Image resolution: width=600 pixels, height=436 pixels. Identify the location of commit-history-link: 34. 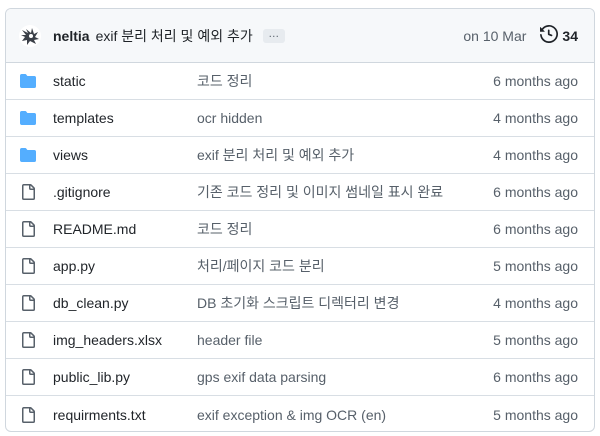
(559, 35).